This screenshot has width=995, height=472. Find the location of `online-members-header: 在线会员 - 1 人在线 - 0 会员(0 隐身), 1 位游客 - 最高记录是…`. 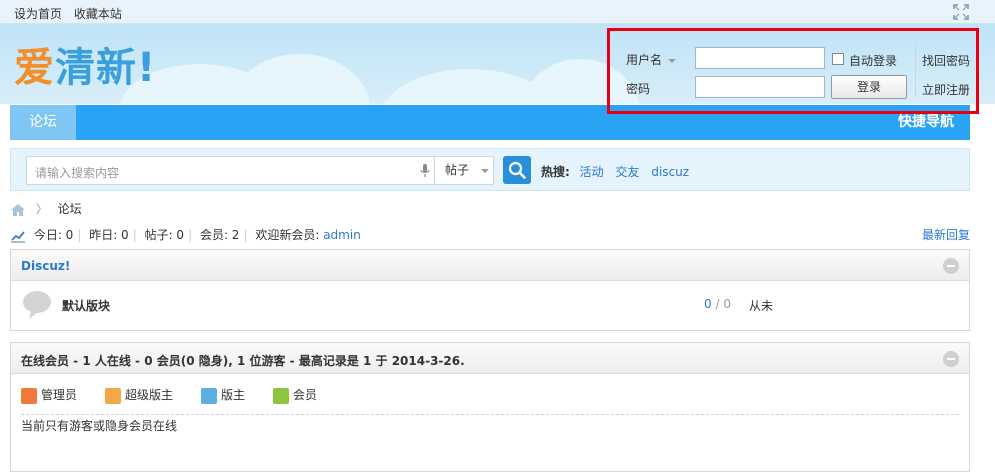

online-members-header: 在线会员 - 1 人在线 - 0 会员(0 隐身), 1 位游客 - 最高记录是… is located at coordinates (490, 358).